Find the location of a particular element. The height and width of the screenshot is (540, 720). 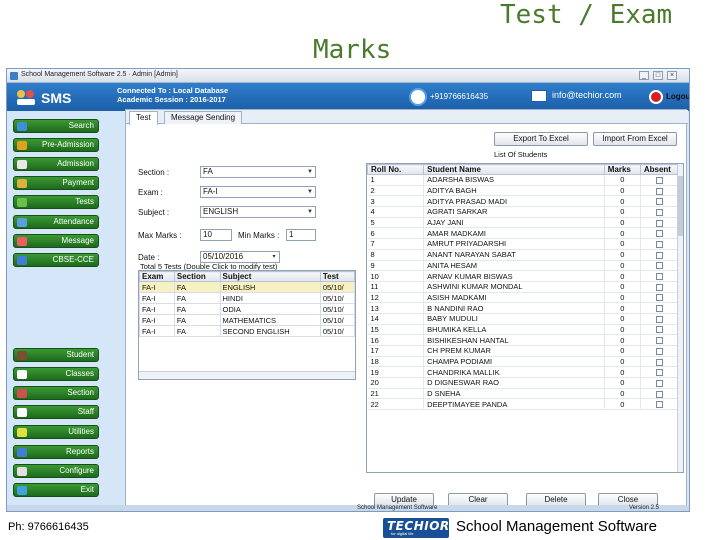

tab-test: Test is located at coordinates (143, 118).